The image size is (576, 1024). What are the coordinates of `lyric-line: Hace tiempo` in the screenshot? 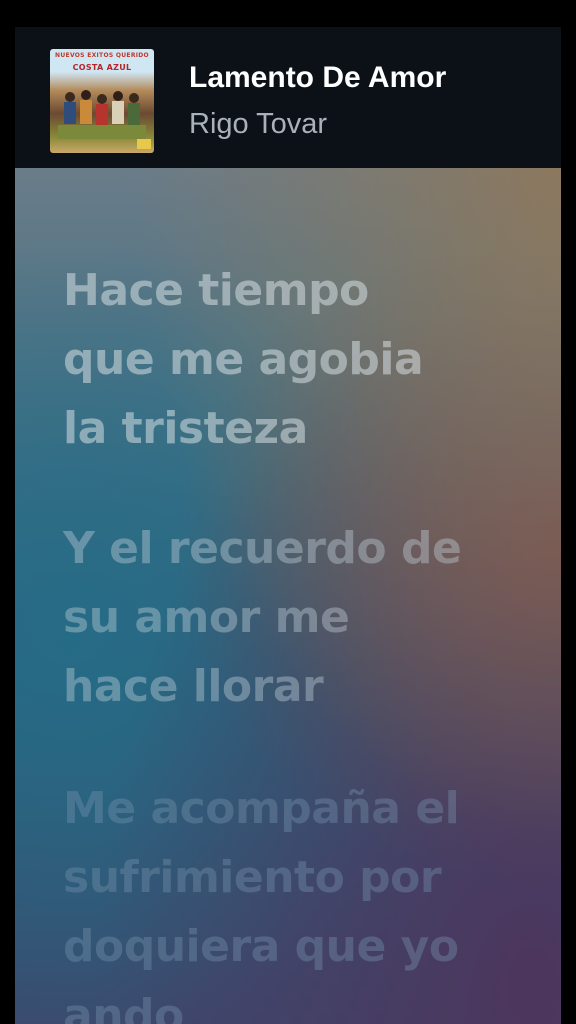 It's located at (216, 290).